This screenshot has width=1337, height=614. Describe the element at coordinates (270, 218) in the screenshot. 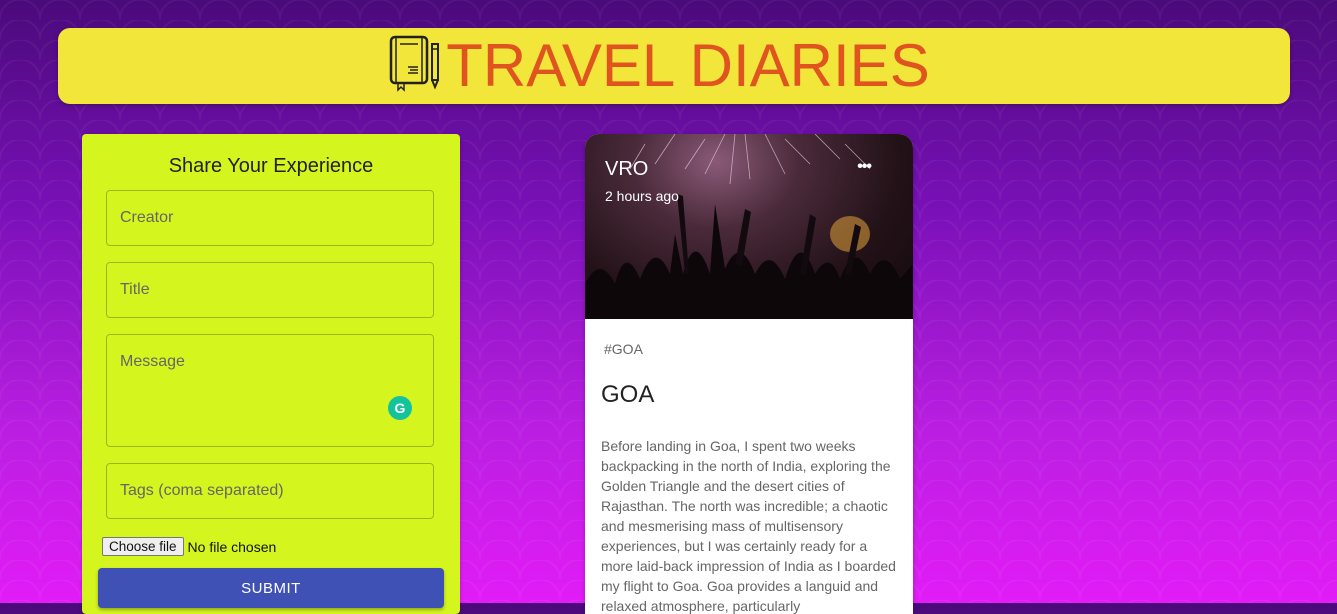

I see `creator-input: Creator` at that location.